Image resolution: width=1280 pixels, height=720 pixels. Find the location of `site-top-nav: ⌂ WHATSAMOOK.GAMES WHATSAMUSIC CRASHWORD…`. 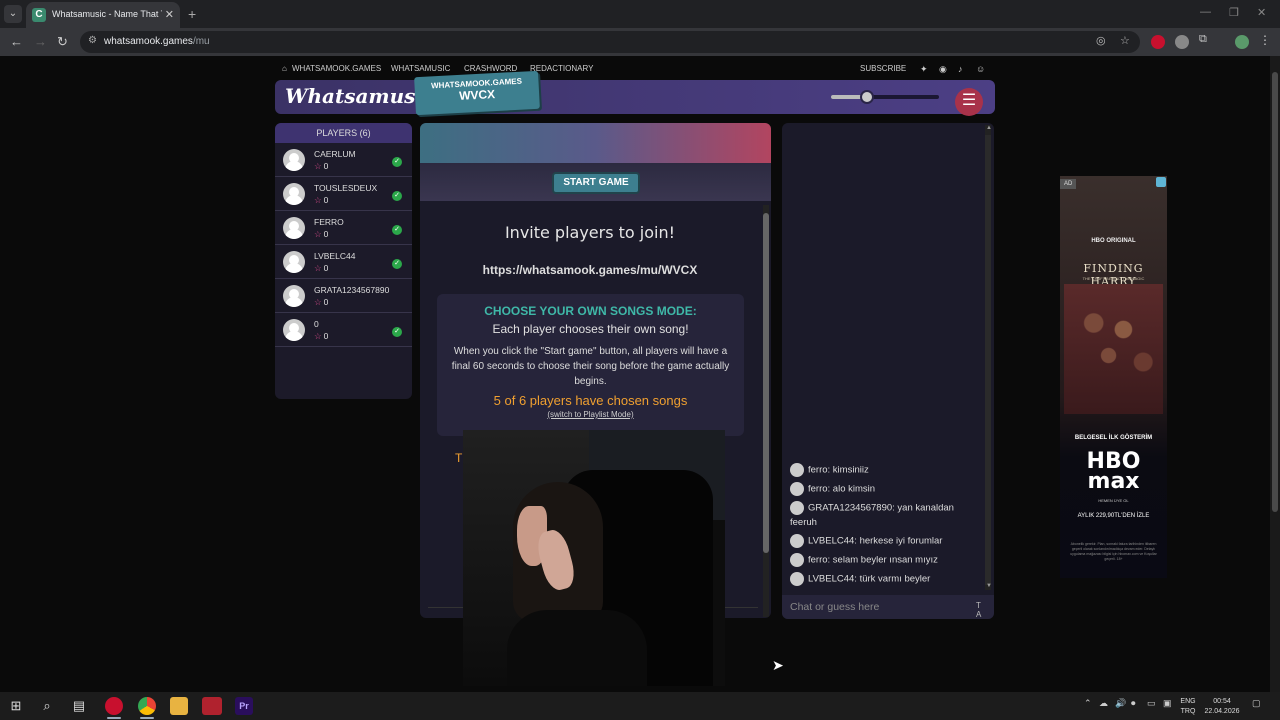

site-top-nav: ⌂ WHATSAMOOK.GAMES WHATSAMUSIC CRASHWORD… is located at coordinates (637, 70).